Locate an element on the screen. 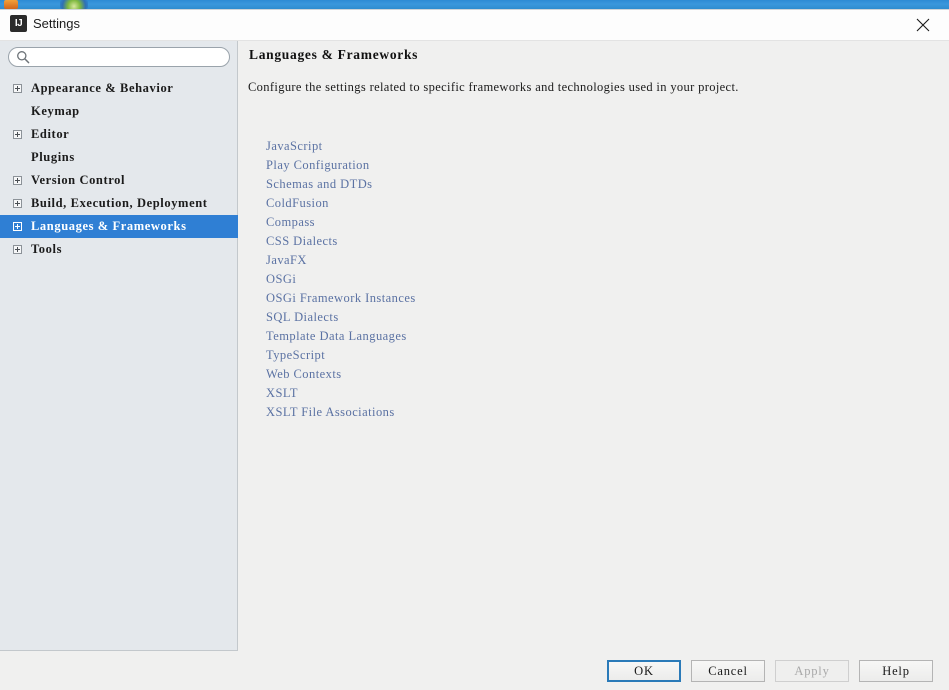 The width and height of the screenshot is (949, 690). link-template-data-languages: Template Data Languages is located at coordinates (341, 336).